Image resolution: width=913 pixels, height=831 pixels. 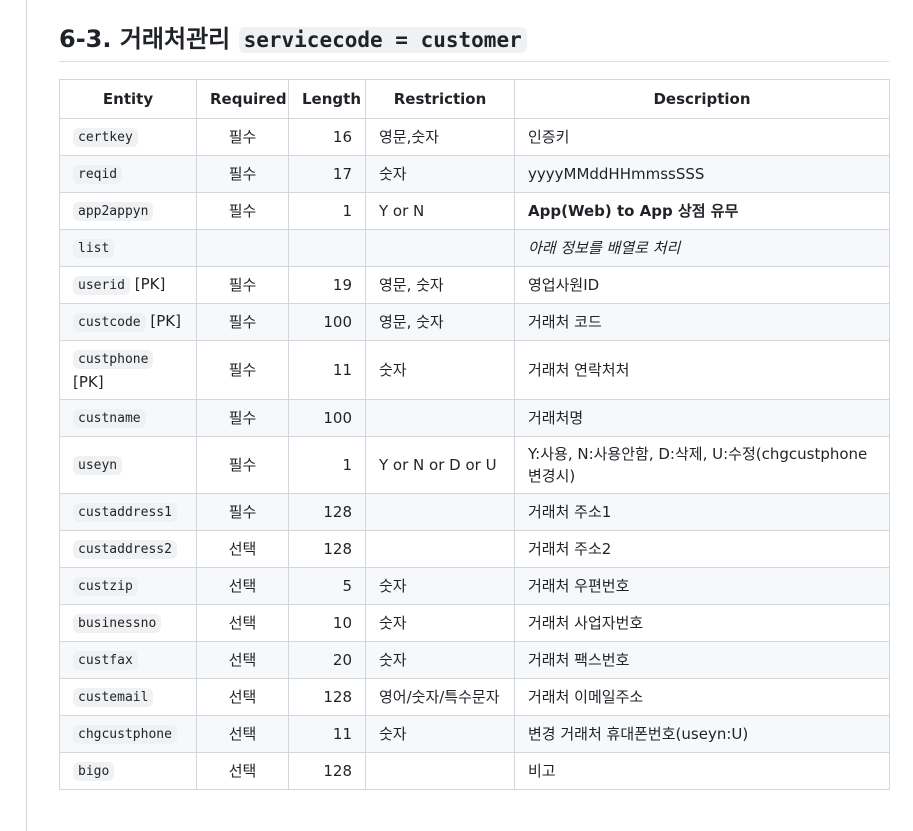 I want to click on description-text: 거래처 연락처처, so click(x=579, y=370).